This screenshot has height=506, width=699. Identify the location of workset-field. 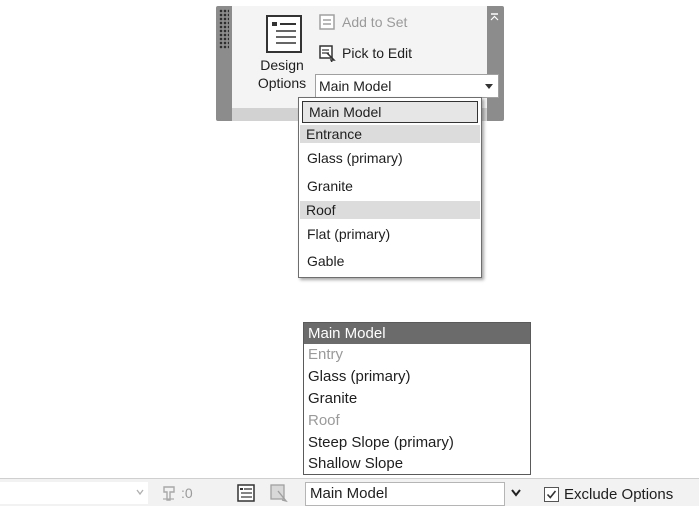
(74, 493).